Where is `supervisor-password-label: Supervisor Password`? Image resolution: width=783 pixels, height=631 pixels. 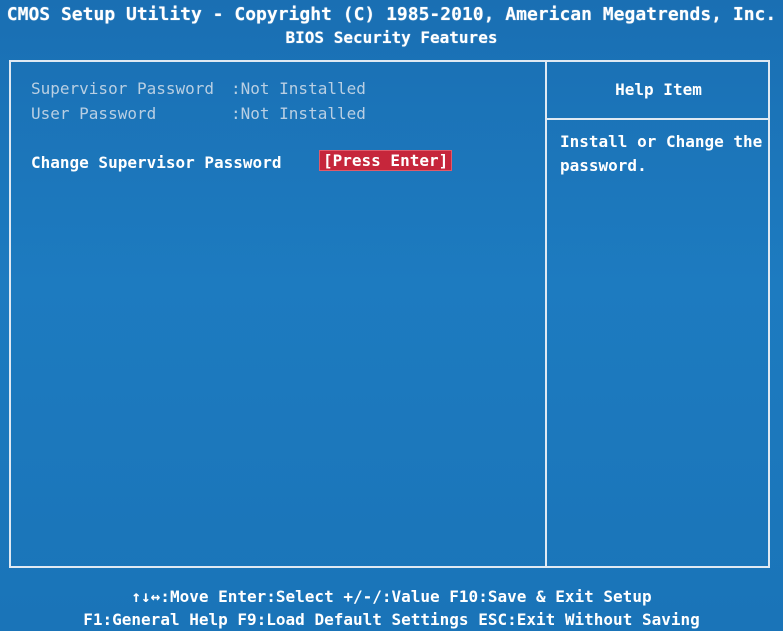
supervisor-password-label: Supervisor Password is located at coordinates (123, 88).